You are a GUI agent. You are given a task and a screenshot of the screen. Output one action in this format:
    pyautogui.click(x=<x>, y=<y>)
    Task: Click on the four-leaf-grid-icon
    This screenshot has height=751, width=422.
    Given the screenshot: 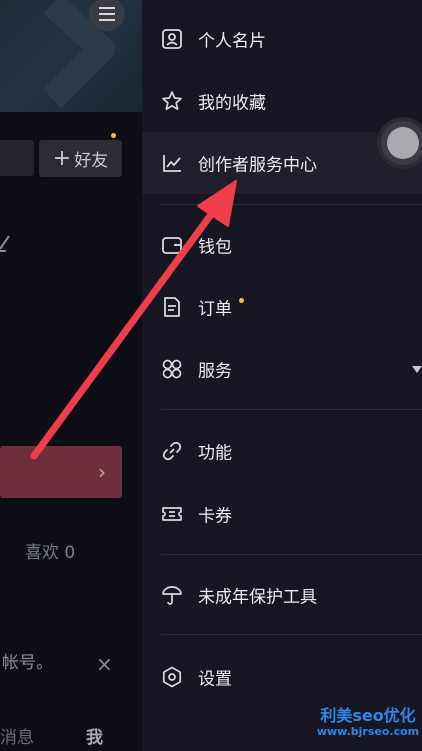 What is the action you would take?
    pyautogui.click(x=172, y=369)
    